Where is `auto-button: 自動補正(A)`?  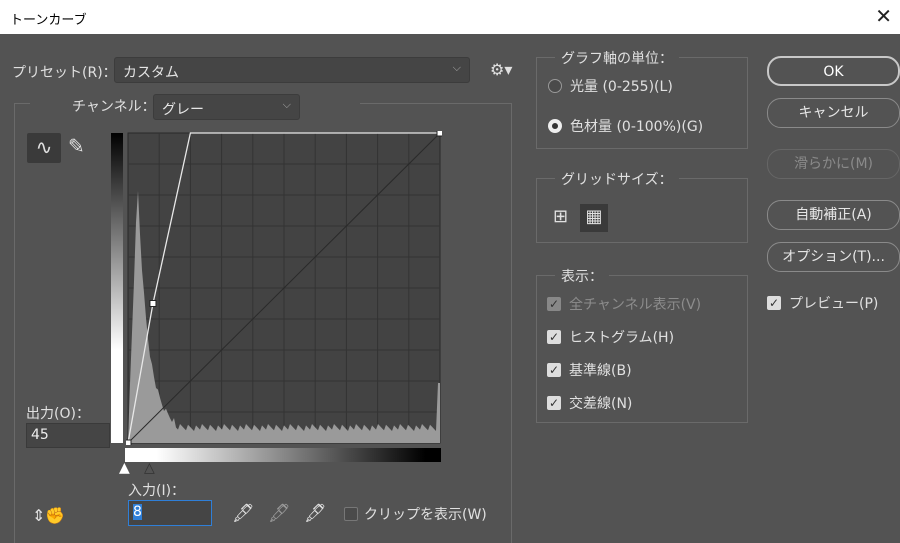
auto-button: 自動補正(A) is located at coordinates (833, 215).